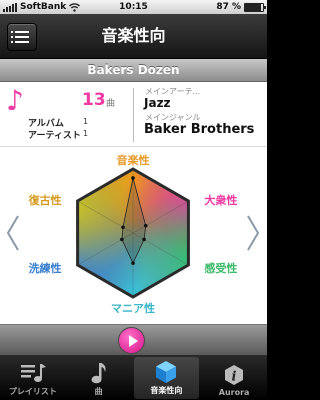 This screenshot has width=320, height=400. What do you see at coordinates (98, 391) in the screenshot?
I see `tab-songs-label: 曲` at bounding box center [98, 391].